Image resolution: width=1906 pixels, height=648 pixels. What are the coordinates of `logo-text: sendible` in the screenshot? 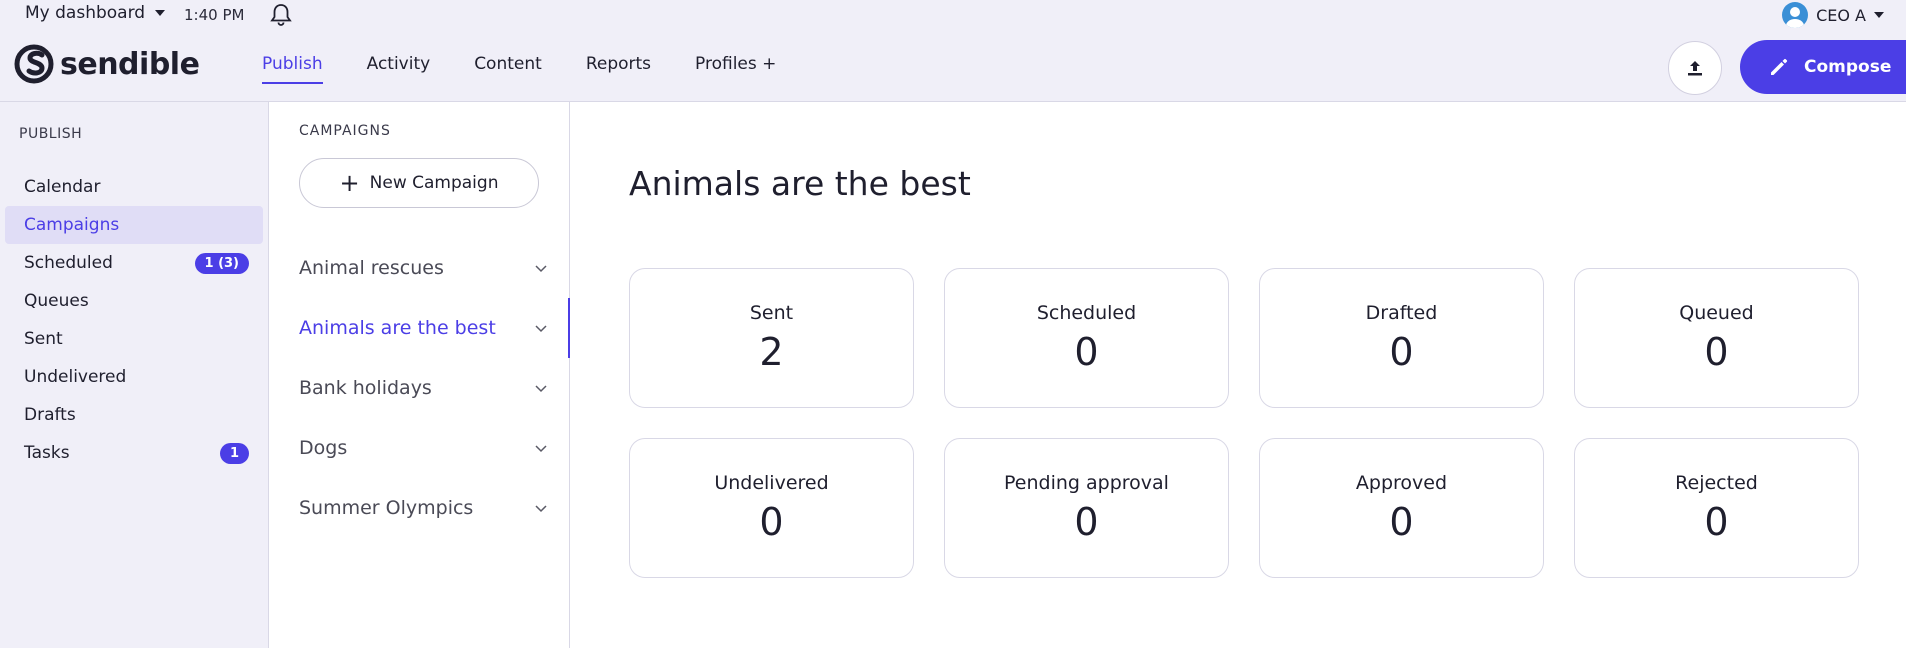 It's located at (130, 64).